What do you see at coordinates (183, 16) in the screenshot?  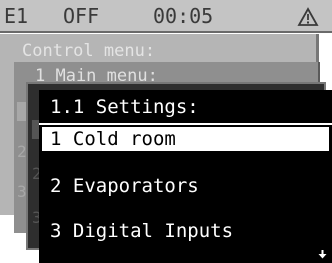 I see `clock: 00:05` at bounding box center [183, 16].